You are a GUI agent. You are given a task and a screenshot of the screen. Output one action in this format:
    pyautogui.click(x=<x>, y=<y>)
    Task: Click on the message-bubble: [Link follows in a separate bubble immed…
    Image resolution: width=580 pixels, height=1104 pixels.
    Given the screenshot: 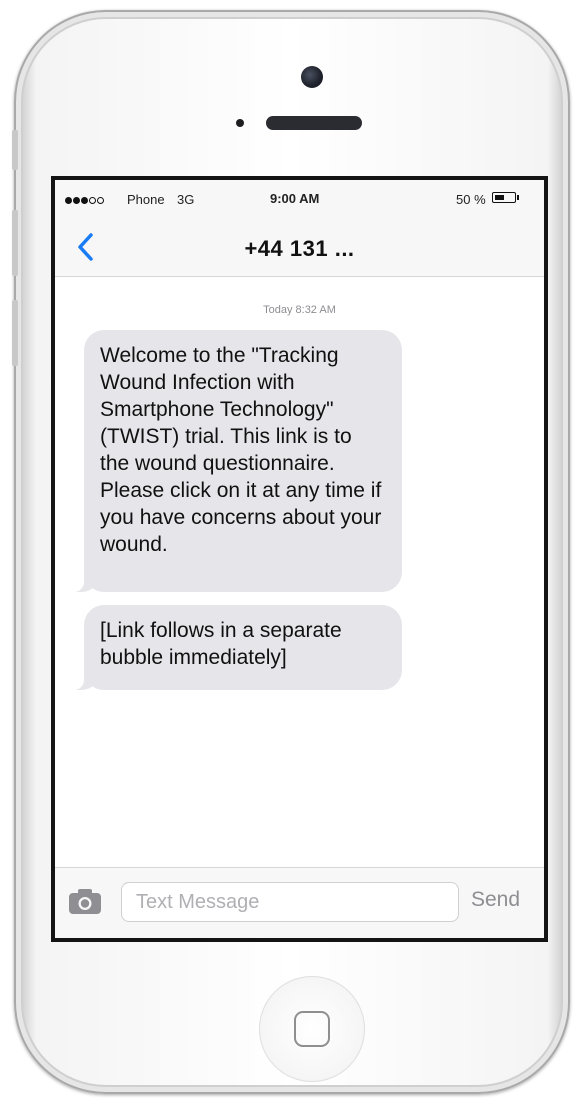 What is the action you would take?
    pyautogui.click(x=236, y=647)
    